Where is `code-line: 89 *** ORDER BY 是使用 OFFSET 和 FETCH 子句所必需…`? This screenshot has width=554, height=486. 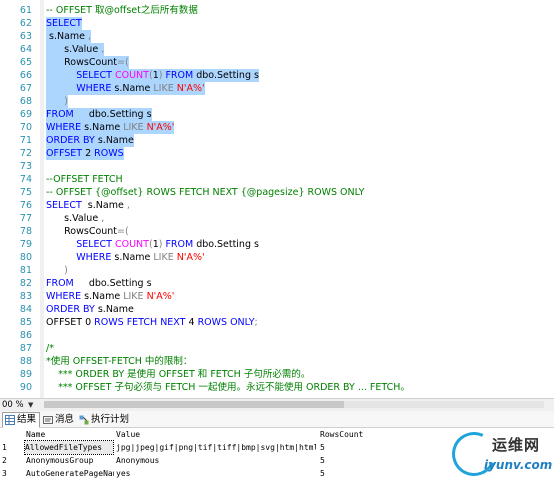
code-line: 89 *** ORDER BY 是使用 OFFSET 和 FETCH 子句所必需… is located at coordinates (277, 374).